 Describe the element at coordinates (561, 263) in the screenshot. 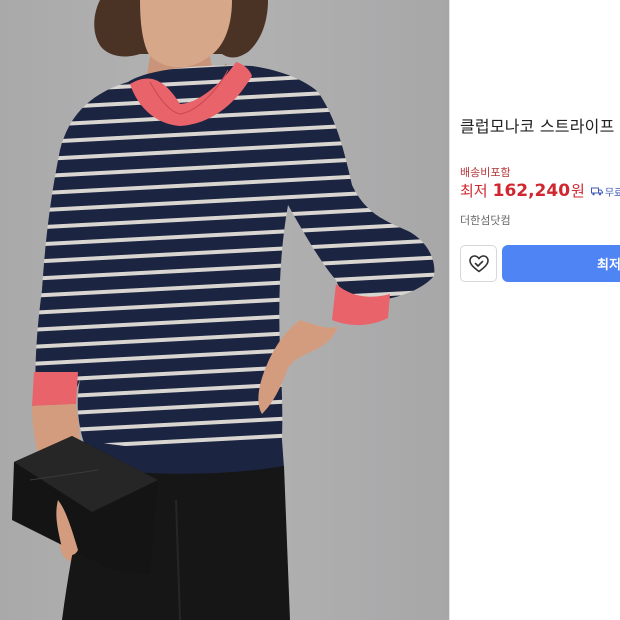

I see `lowest-price-button: 최저` at that location.